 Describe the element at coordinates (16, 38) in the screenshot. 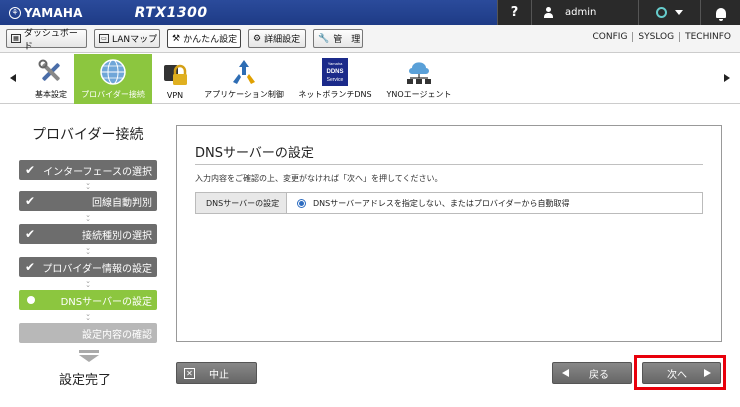

I see `dashboard-icon: ▦` at that location.